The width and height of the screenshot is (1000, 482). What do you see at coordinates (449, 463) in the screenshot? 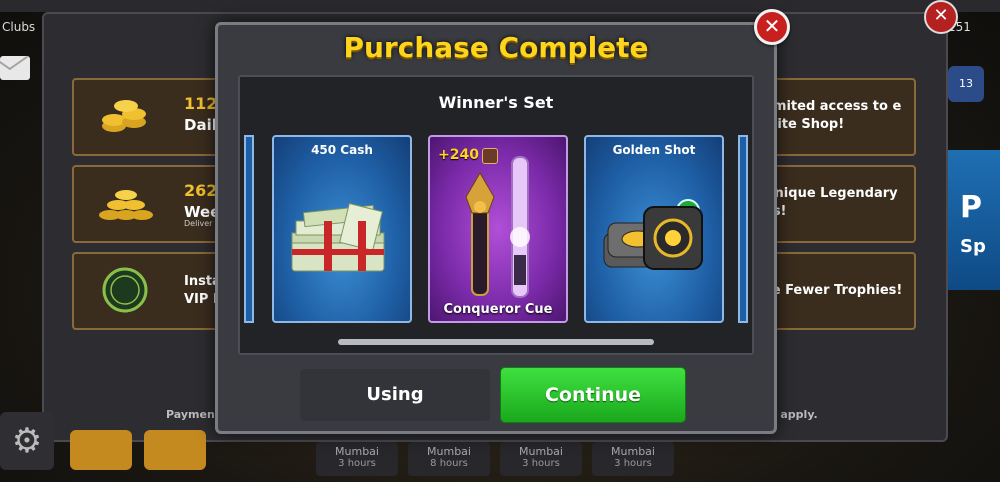
I see `chip-duration: 8 hours` at bounding box center [449, 463].